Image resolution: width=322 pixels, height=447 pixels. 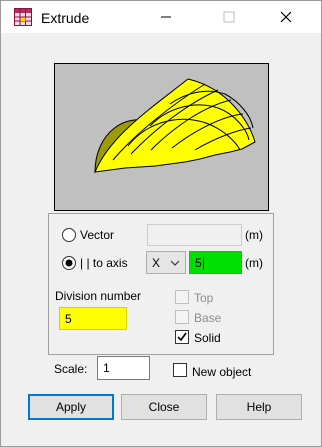 I want to click on vector-radio, so click(x=69, y=235).